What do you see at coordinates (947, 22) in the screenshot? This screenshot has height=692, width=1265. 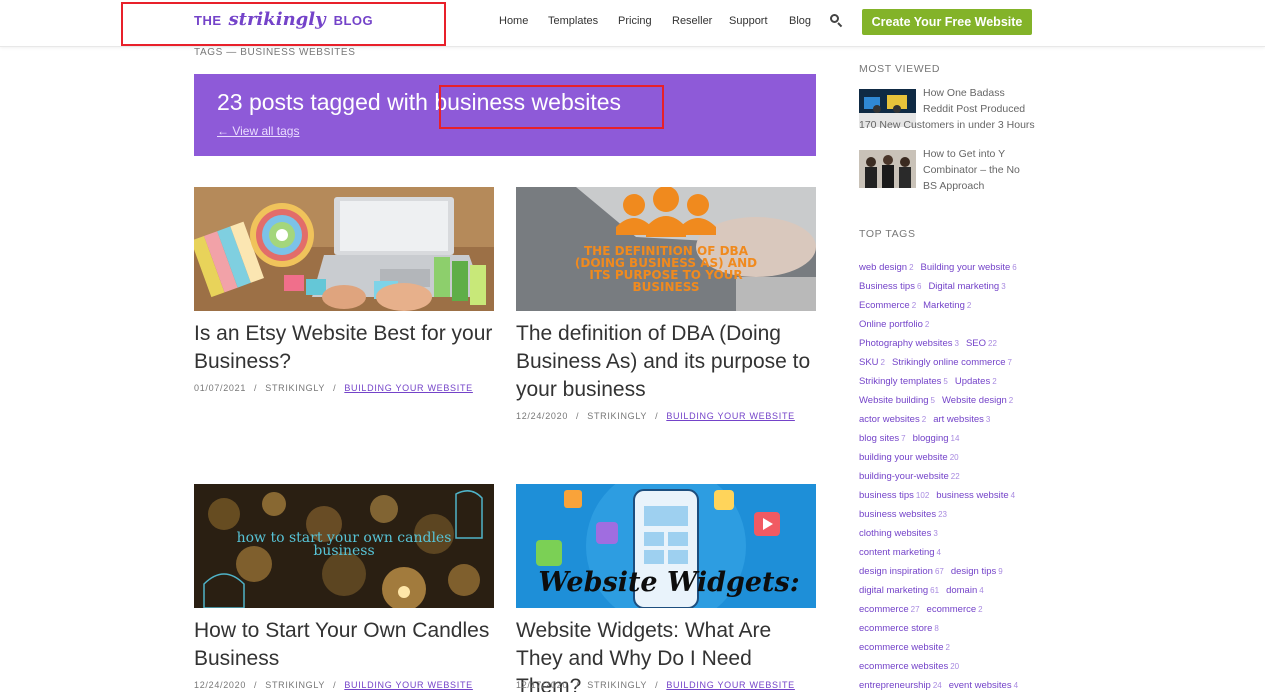 I see `create-website-button: Create Your Free Website` at bounding box center [947, 22].